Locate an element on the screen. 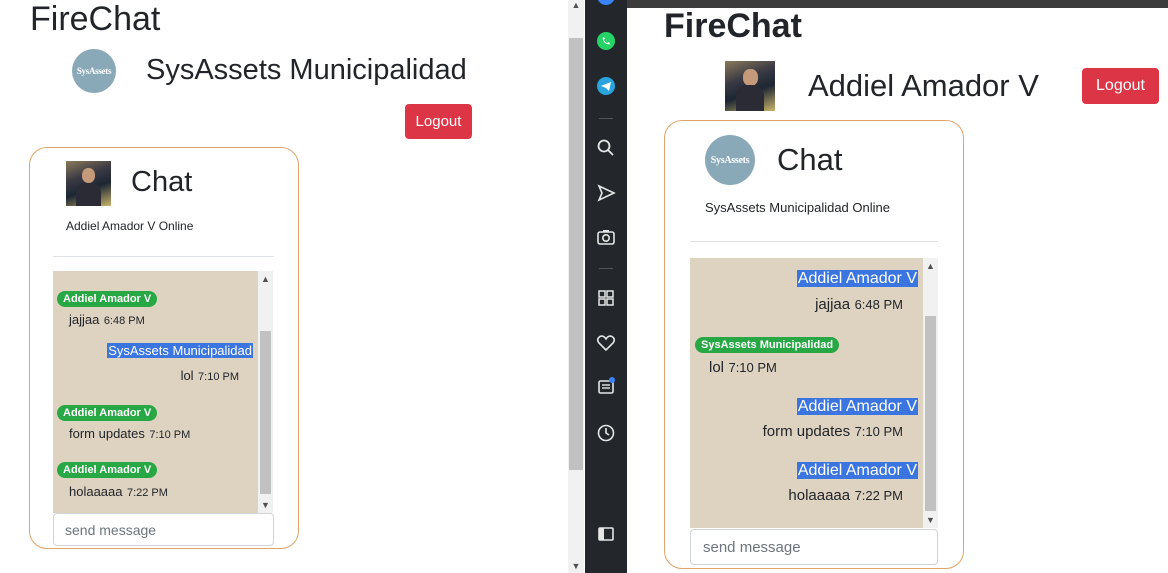 Image resolution: width=1168 pixels, height=573 pixels. search-icon is located at coordinates (606, 150).